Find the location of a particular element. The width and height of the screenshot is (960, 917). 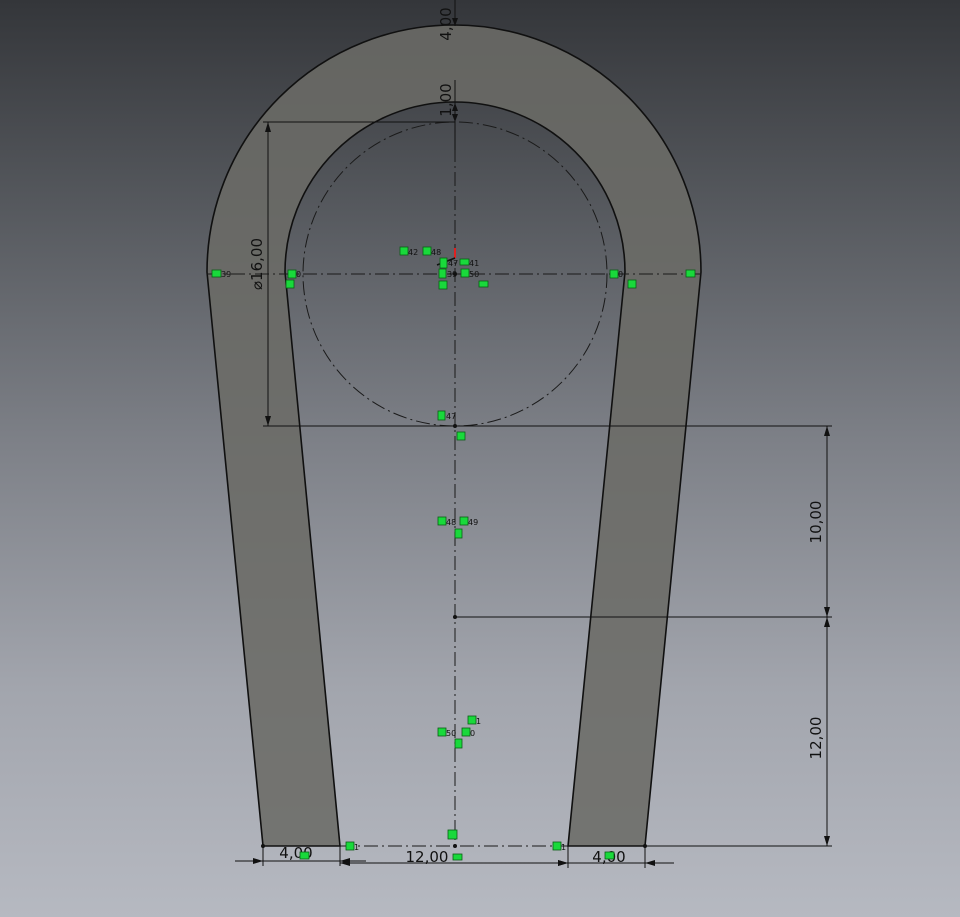

dimension-top-gap: 1,00 is located at coordinates (447, 115).